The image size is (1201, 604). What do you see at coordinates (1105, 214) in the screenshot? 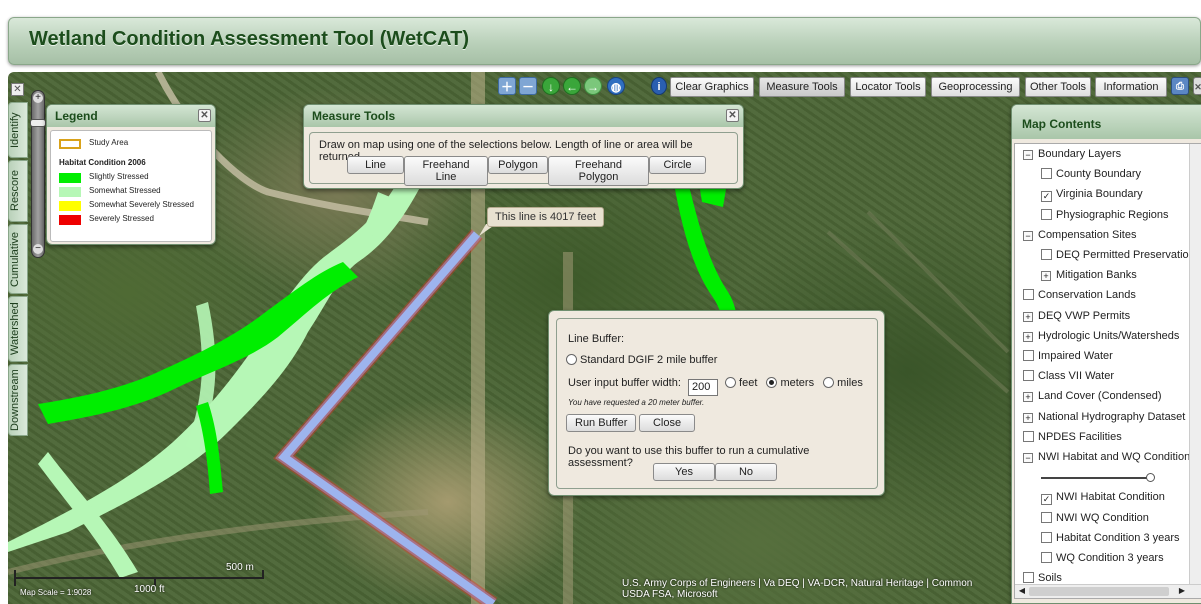
I see `layer-row: Physiographic Regions` at bounding box center [1105, 214].